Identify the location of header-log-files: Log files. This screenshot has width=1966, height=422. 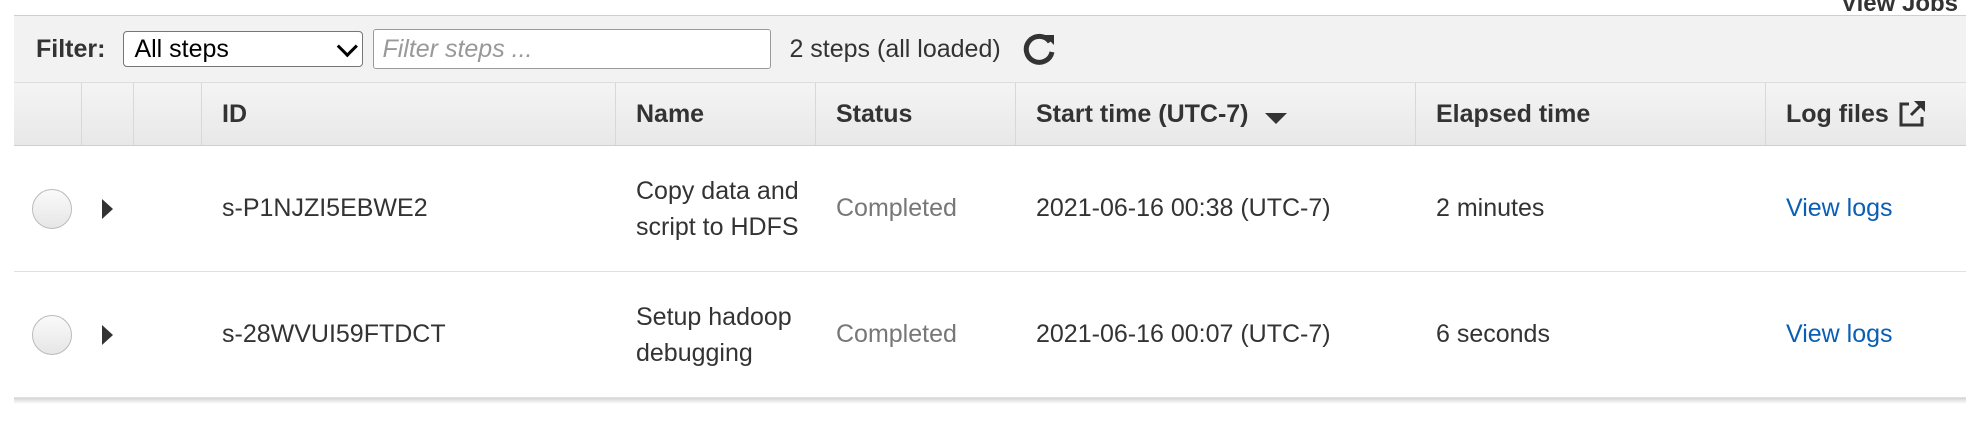
(1866, 114).